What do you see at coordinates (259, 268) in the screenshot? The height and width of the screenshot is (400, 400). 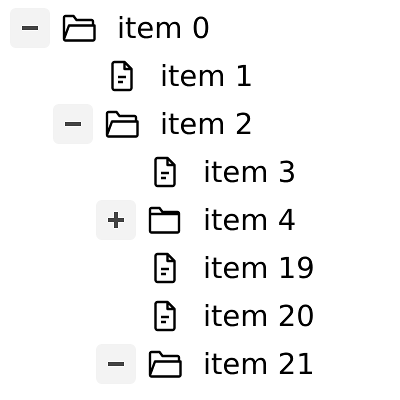 I see `tree-item-label: item 19` at bounding box center [259, 268].